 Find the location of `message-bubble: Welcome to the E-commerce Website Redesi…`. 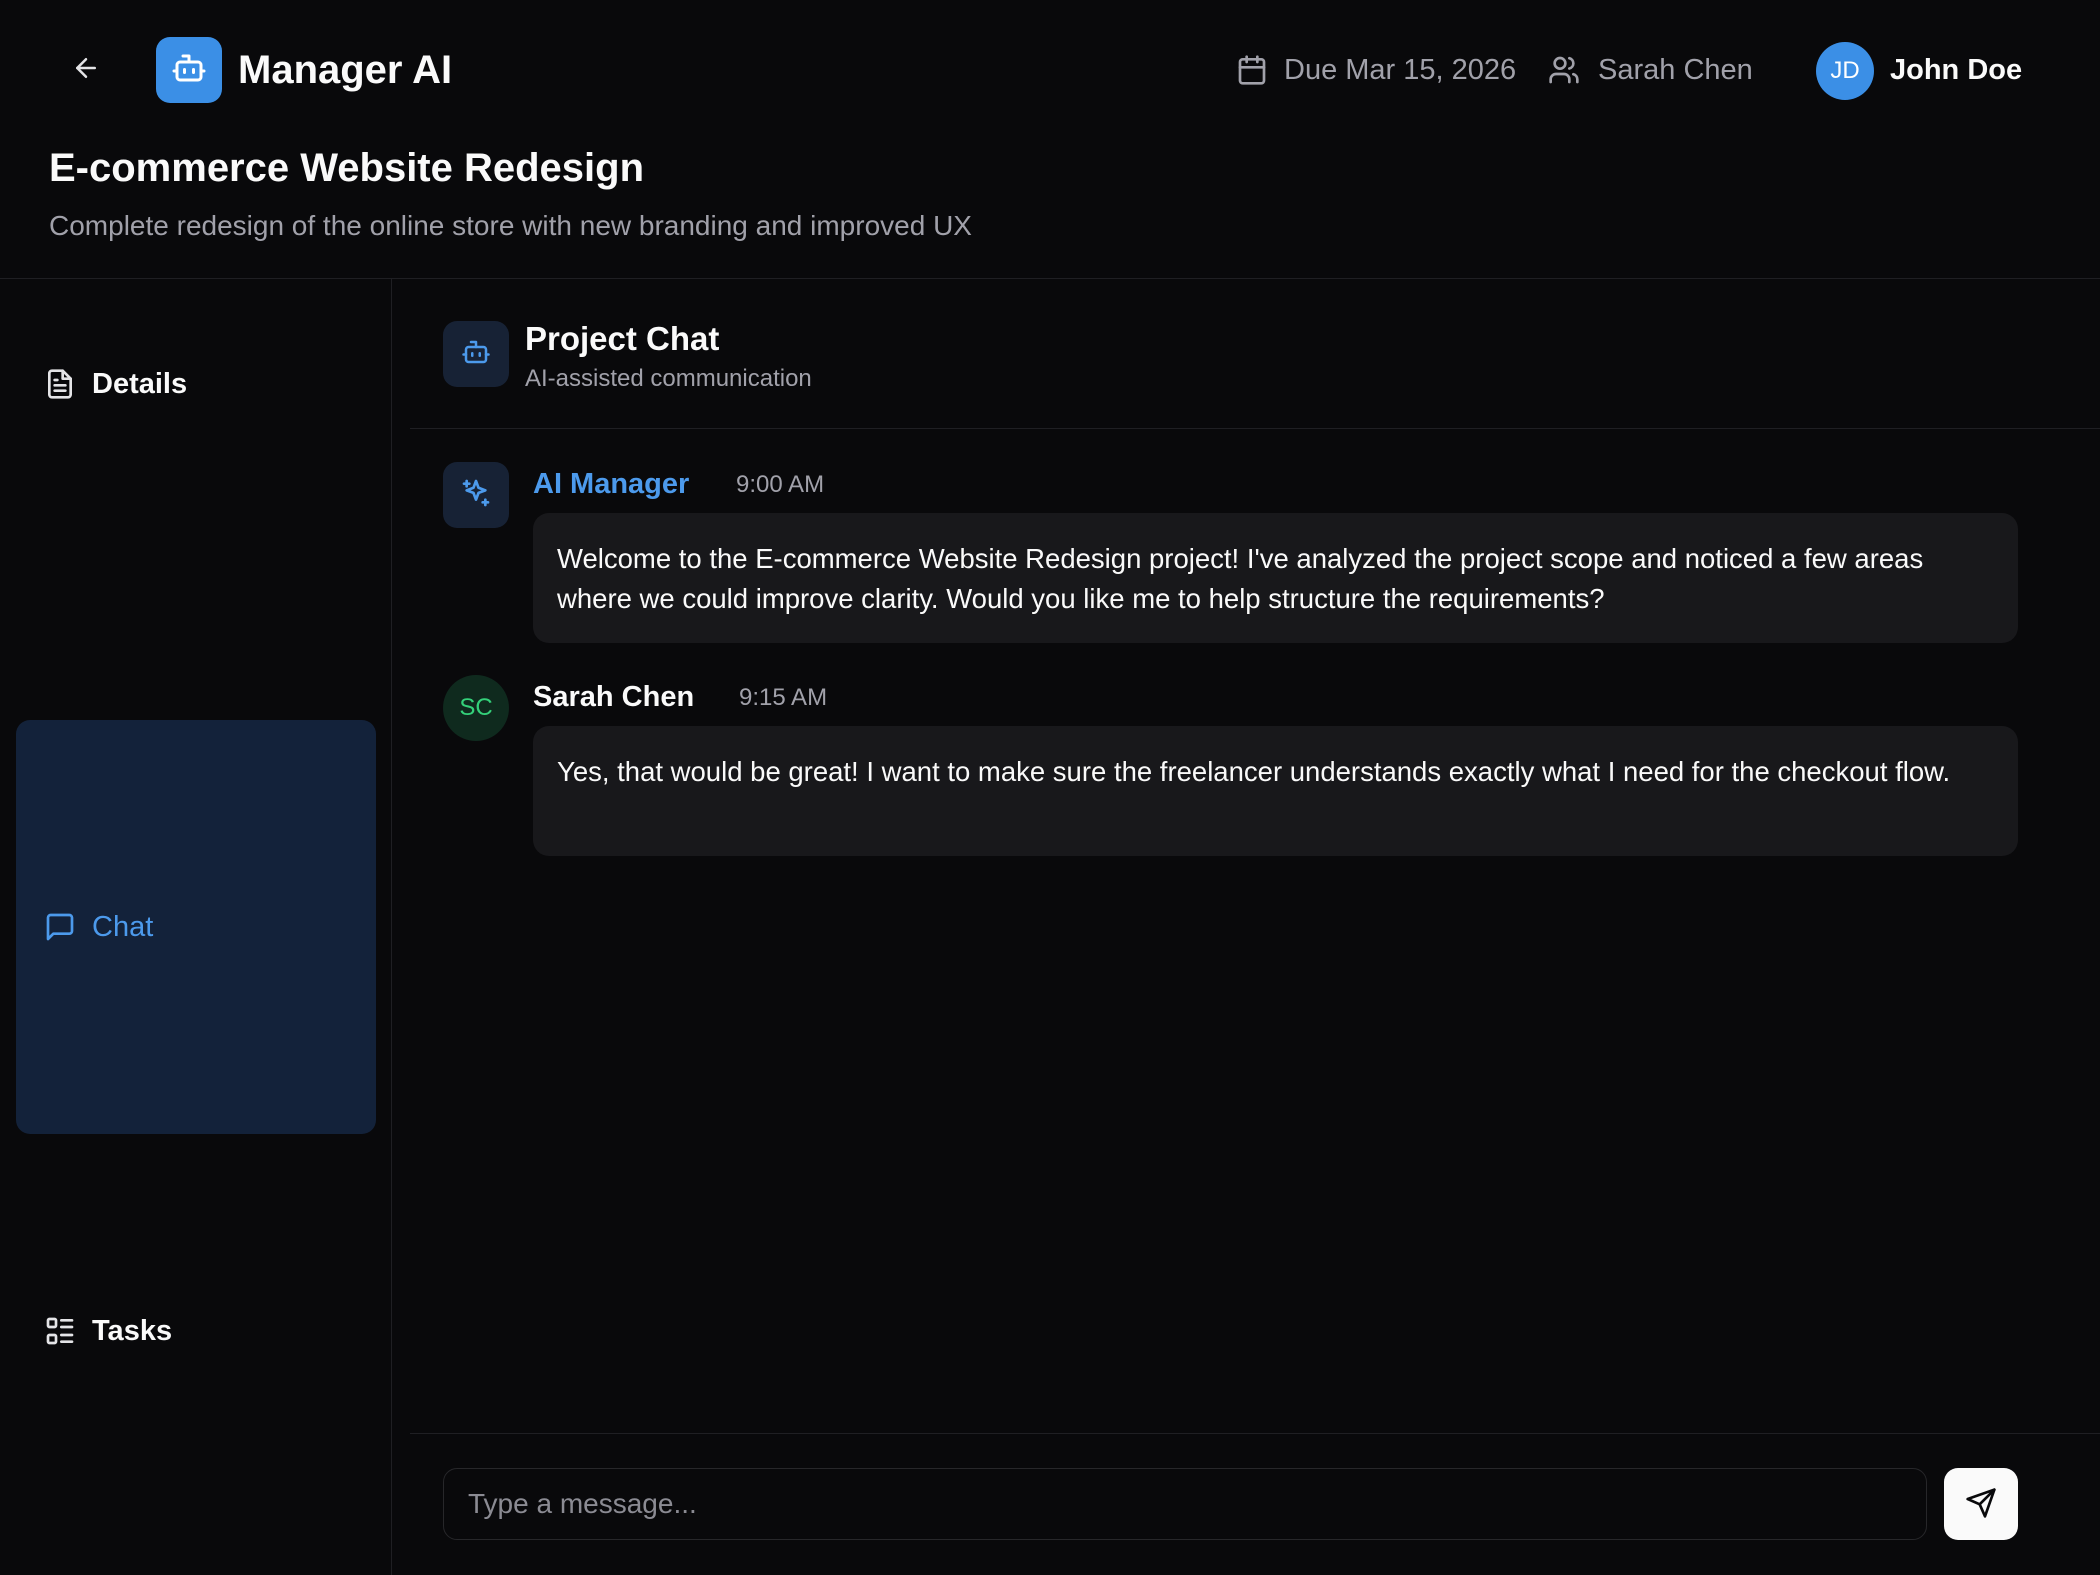

message-bubble: Welcome to the E-commerce Website Redesi… is located at coordinates (1275, 578).